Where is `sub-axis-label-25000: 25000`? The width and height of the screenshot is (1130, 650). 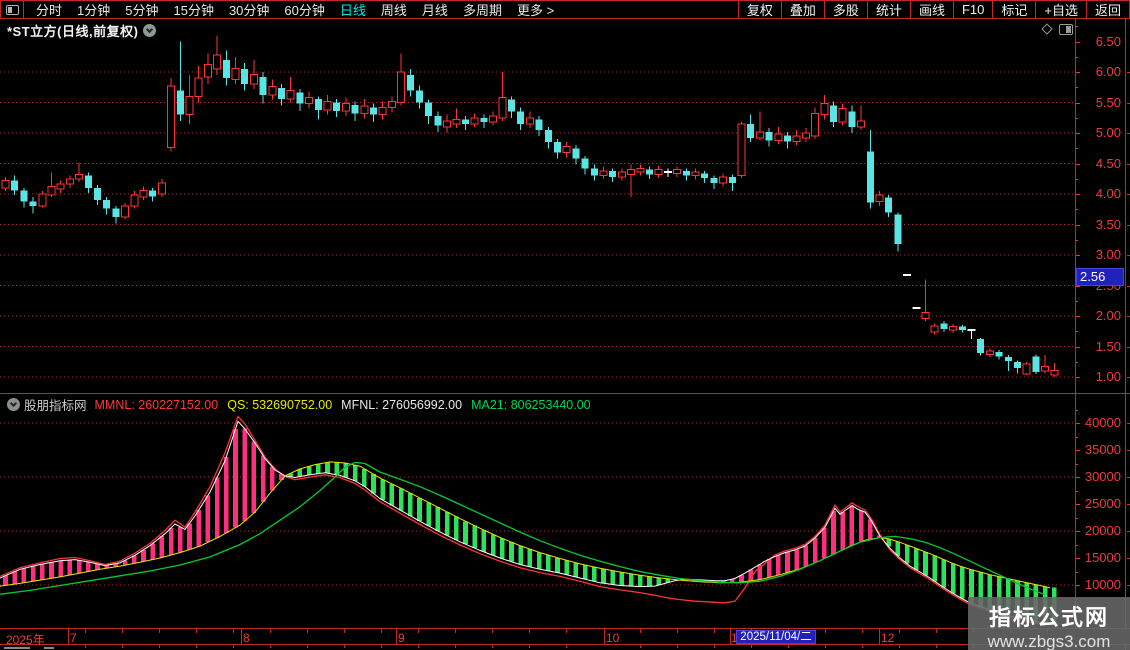
sub-axis-label-25000: 25000 is located at coordinates (1102, 503).